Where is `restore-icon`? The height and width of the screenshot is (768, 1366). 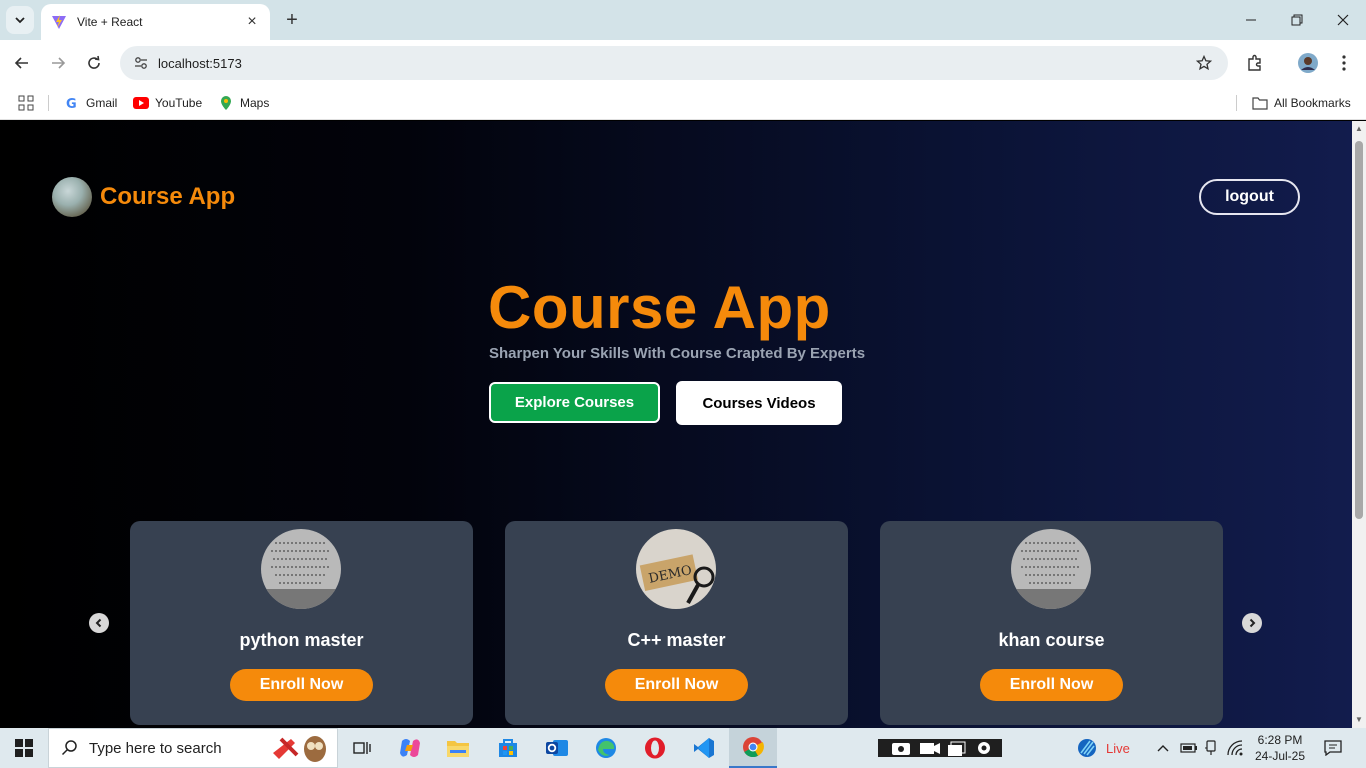 restore-icon is located at coordinates (1297, 20).